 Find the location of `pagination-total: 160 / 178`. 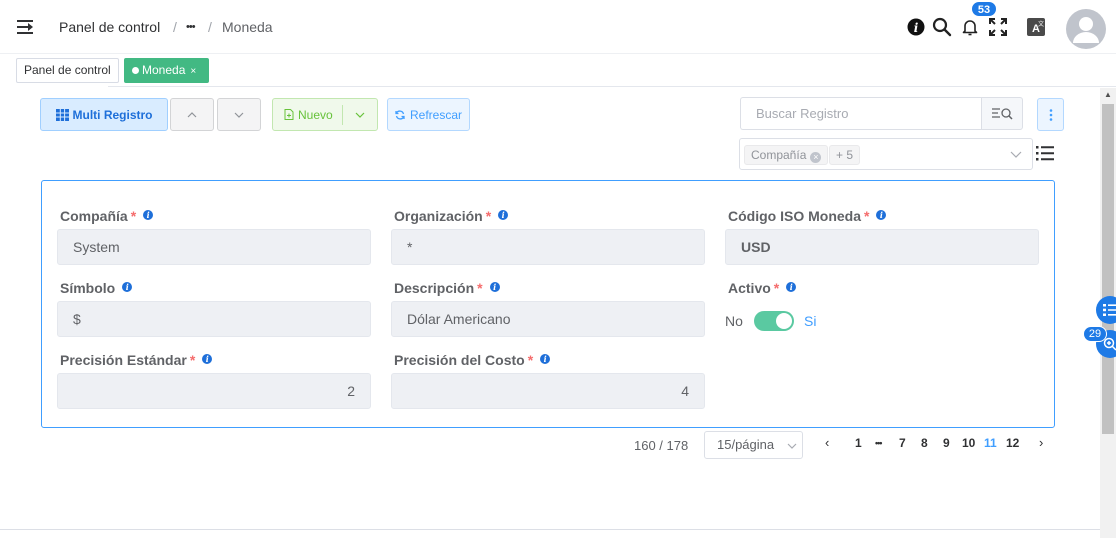

pagination-total: 160 / 178 is located at coordinates (661, 445).